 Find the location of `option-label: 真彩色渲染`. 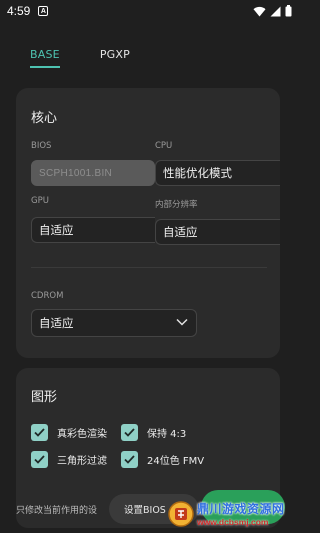

option-label: 真彩色渲染 is located at coordinates (82, 434).